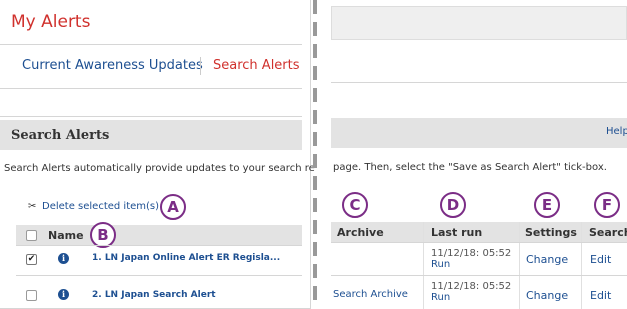 The image size is (627, 309). I want to click on callout-a: A, so click(173, 207).